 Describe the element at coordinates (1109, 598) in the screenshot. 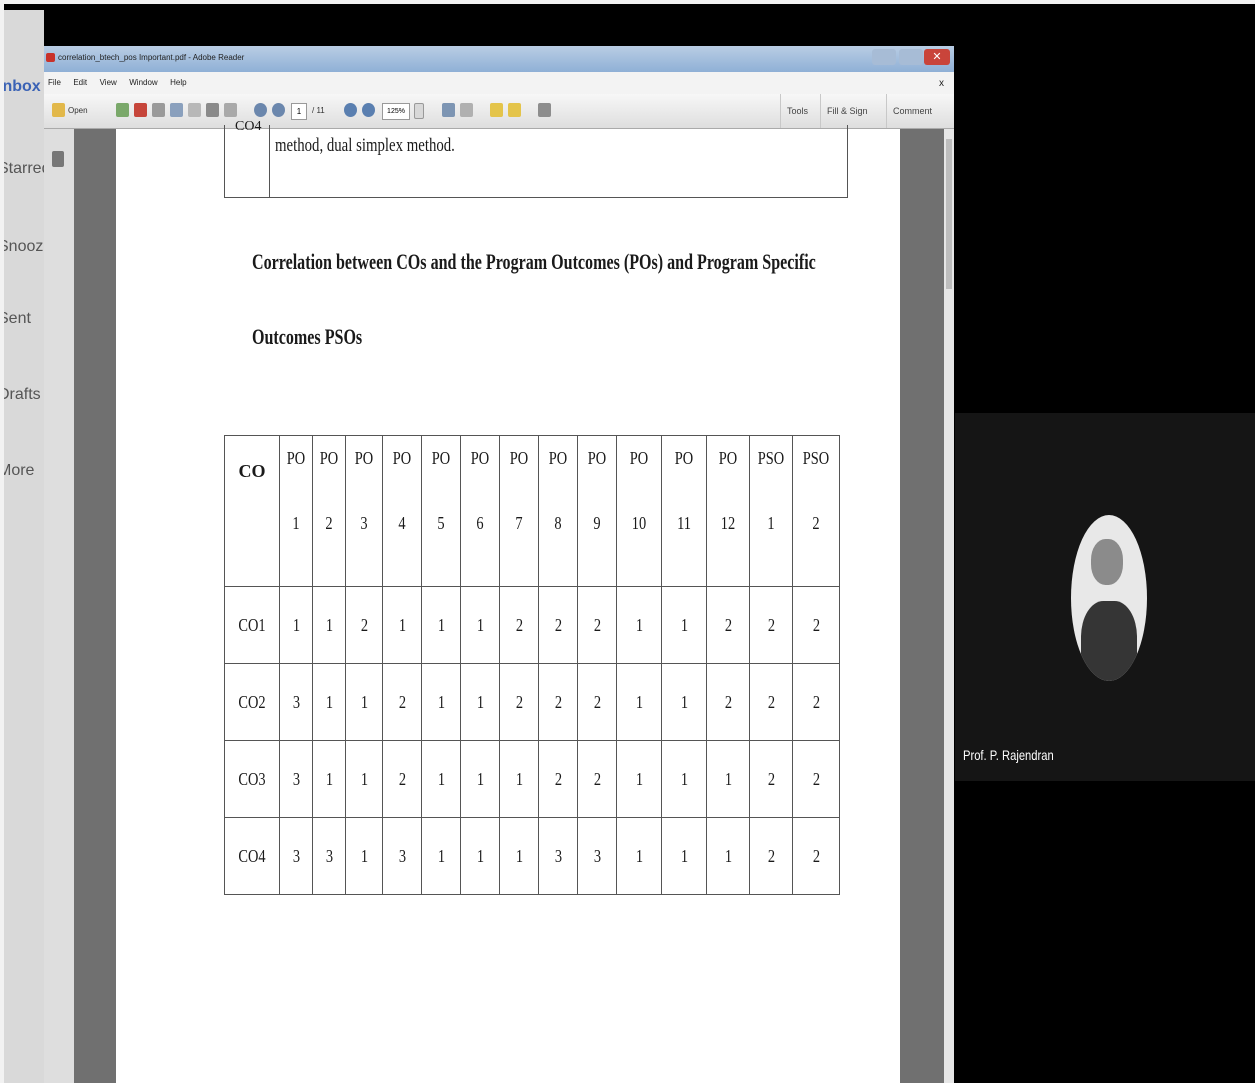

I see `participant-avatar` at that location.